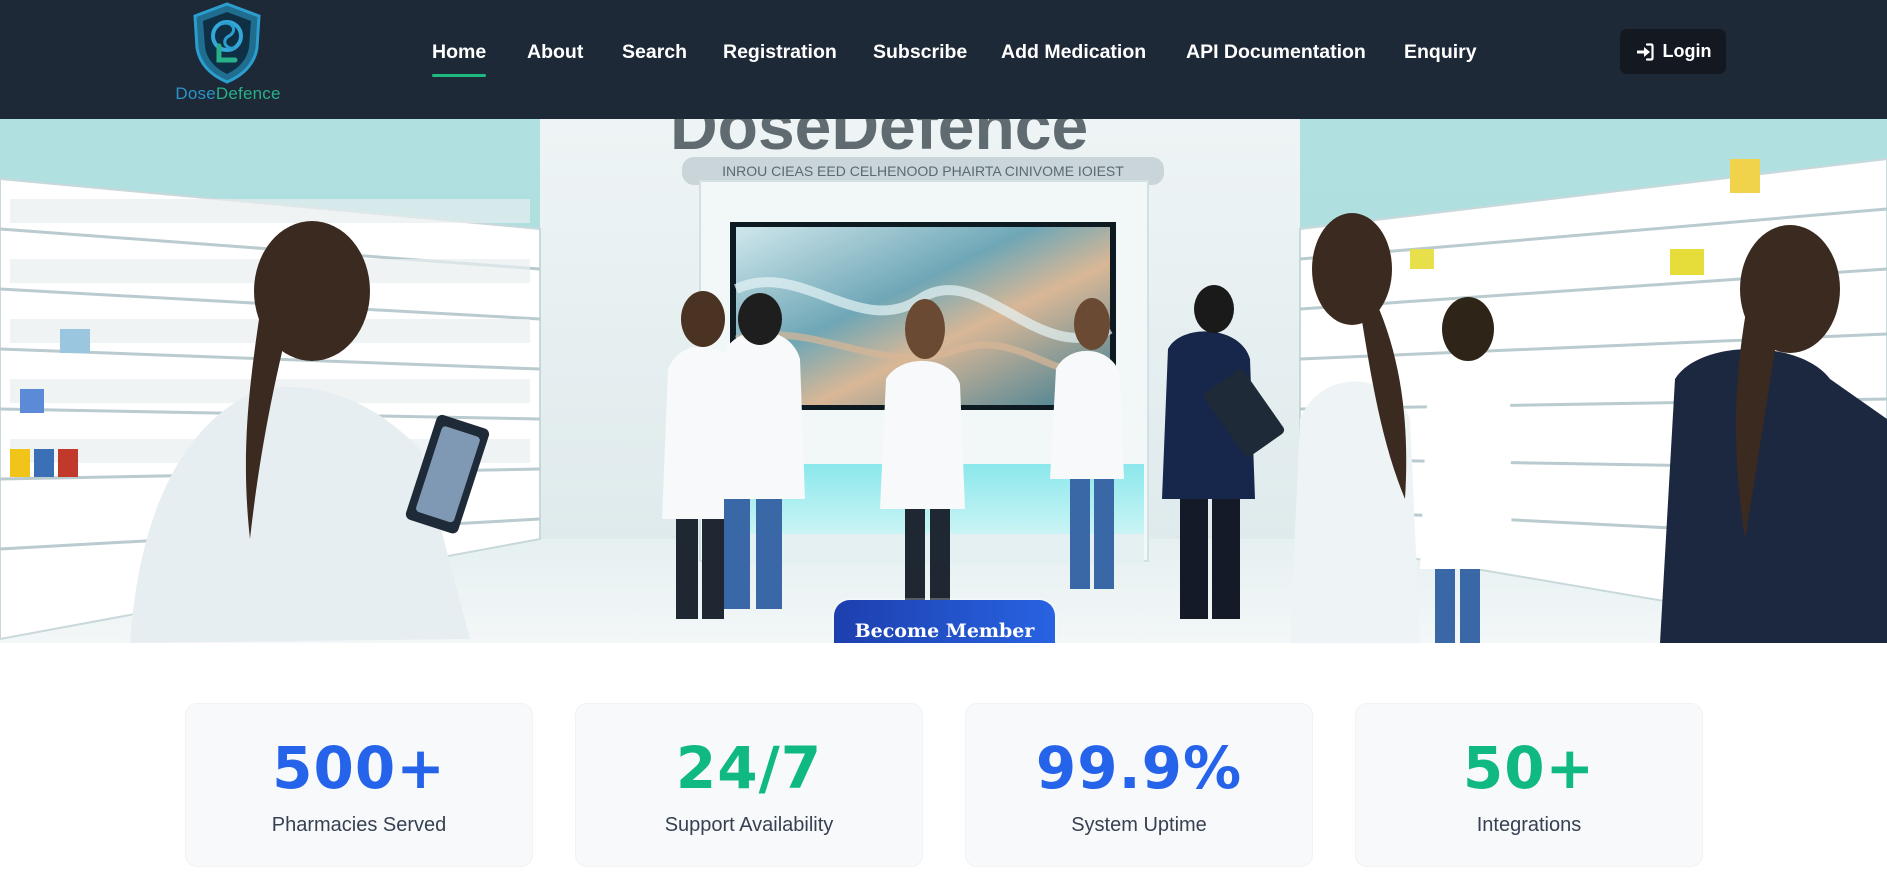 The height and width of the screenshot is (888, 1887). Describe the element at coordinates (1440, 58) in the screenshot. I see `nav-enquiry: Enquiry` at that location.